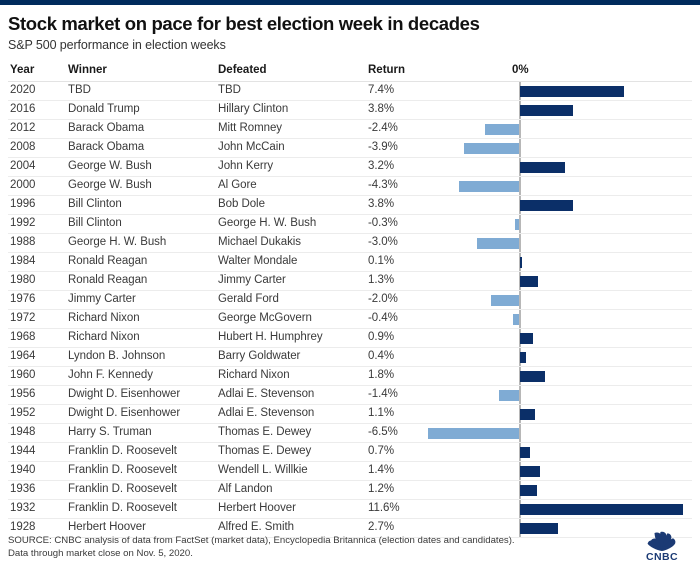 The height and width of the screenshot is (568, 700). I want to click on column-header-defeated: Defeated, so click(242, 70).